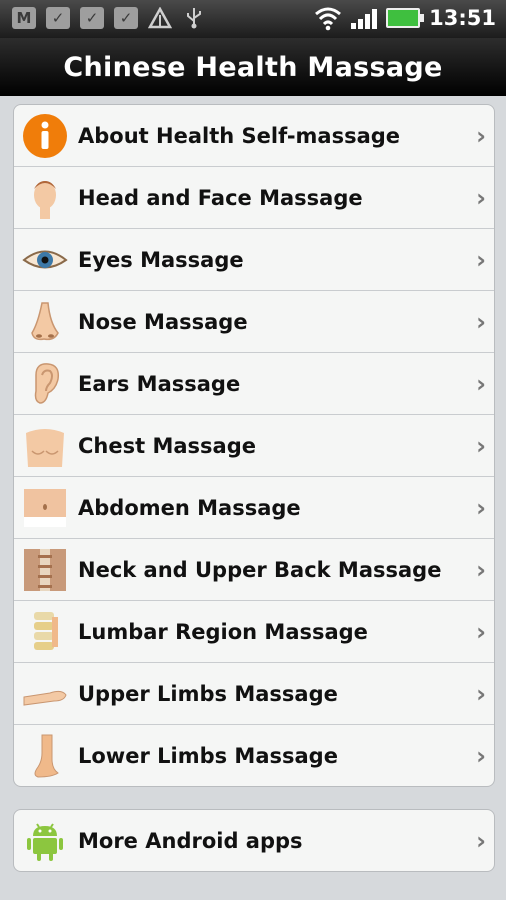 This screenshot has width=506, height=900. I want to click on menu-item-upper-limbs: Upper Limbs Massage ›, so click(254, 694).